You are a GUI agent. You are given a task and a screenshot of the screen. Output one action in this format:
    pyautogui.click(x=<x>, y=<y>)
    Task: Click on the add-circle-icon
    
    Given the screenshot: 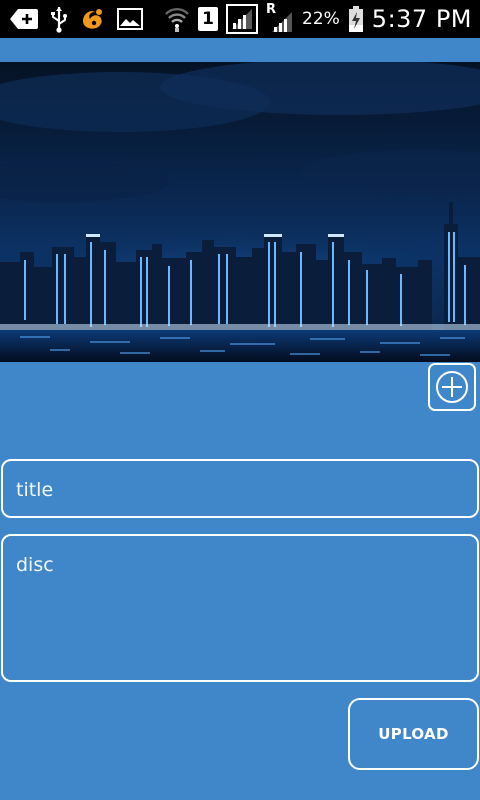 What is the action you would take?
    pyautogui.click(x=452, y=387)
    